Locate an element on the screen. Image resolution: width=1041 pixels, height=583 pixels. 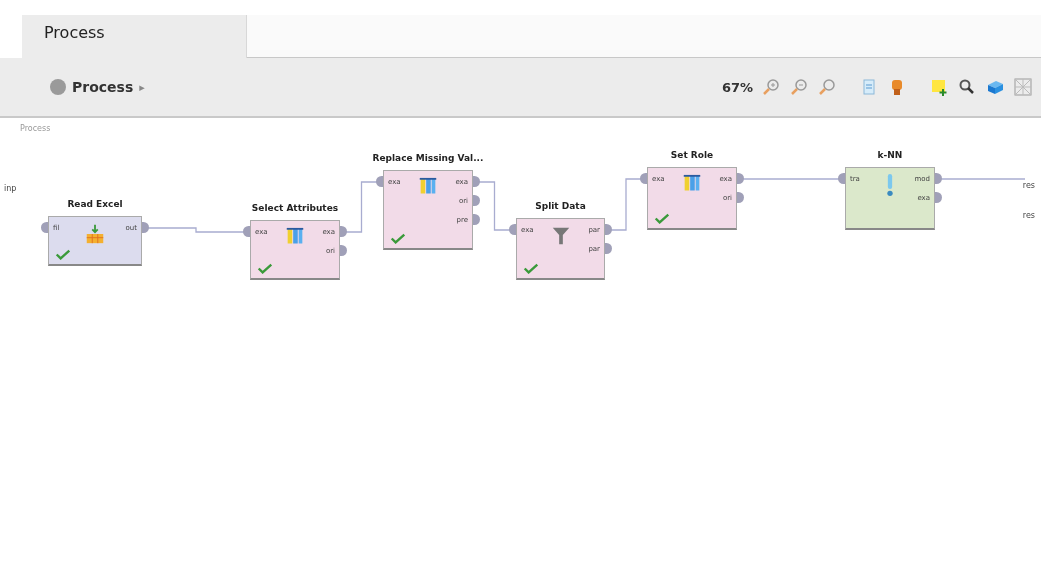
process-circle-icon is located at coordinates (58, 87).